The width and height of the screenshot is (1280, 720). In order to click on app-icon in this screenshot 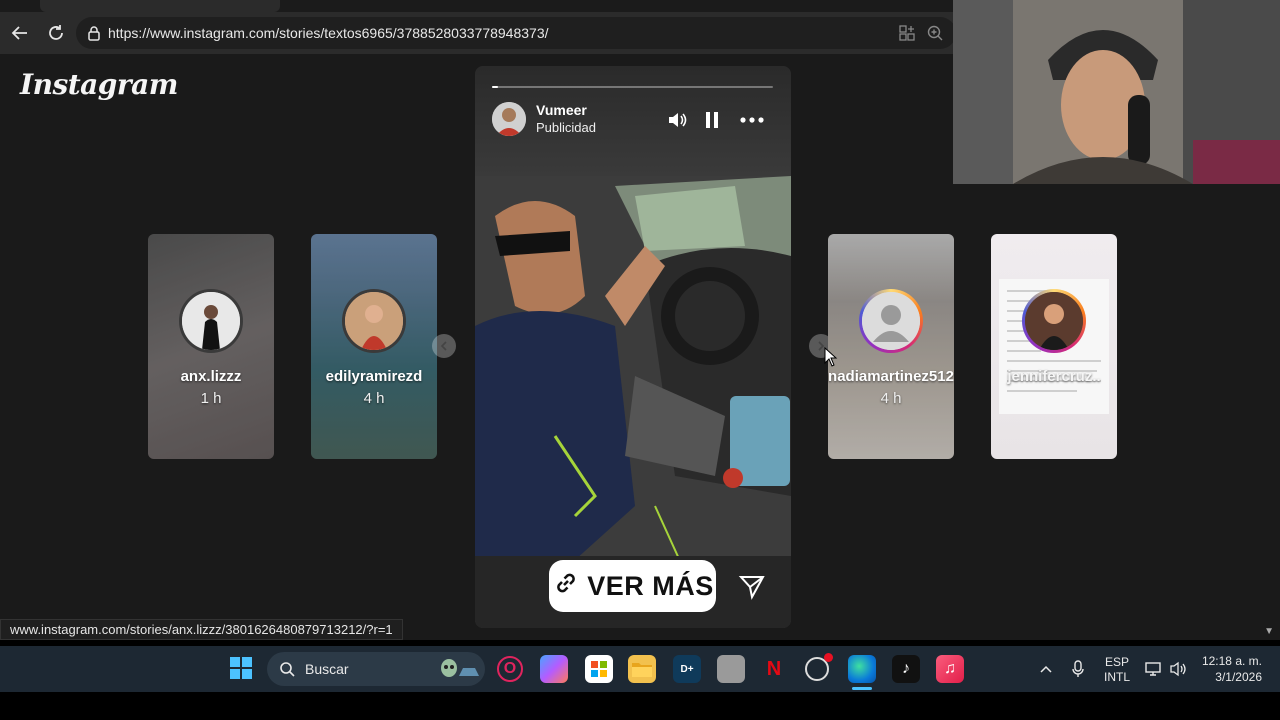, I will do `click(731, 669)`.